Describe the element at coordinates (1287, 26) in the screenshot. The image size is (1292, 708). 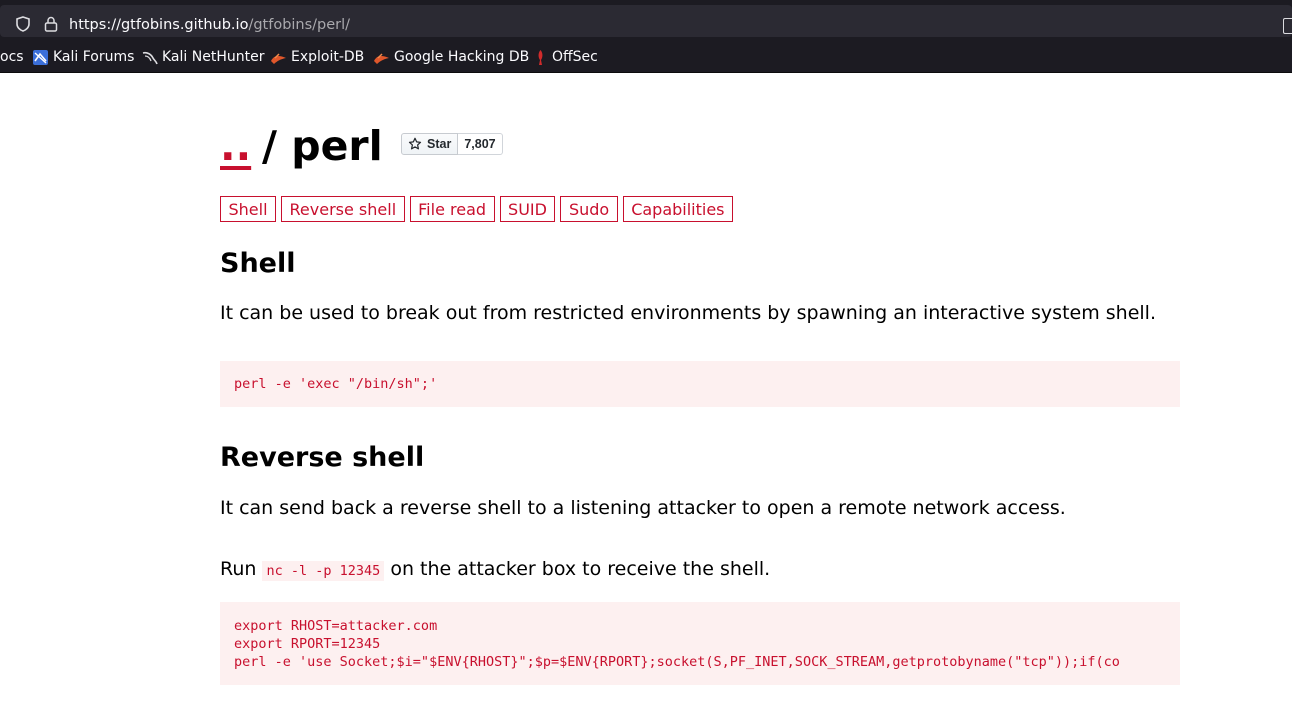
I see `reader-view-icon` at that location.